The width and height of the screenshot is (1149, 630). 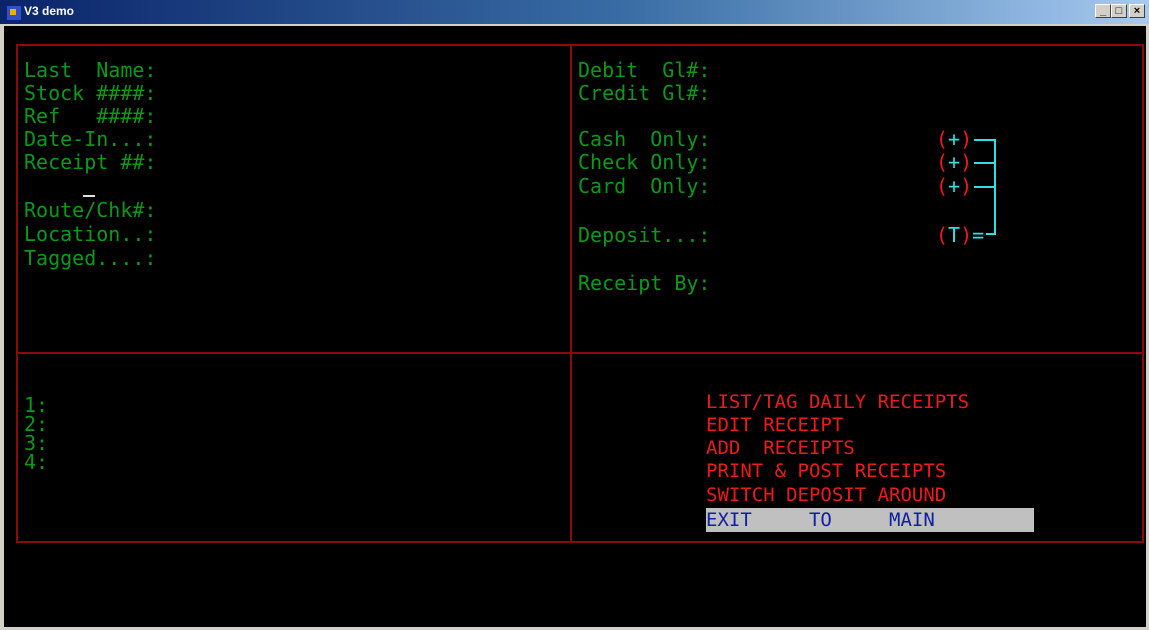 I want to click on bracket-vertical, so click(x=995, y=187).